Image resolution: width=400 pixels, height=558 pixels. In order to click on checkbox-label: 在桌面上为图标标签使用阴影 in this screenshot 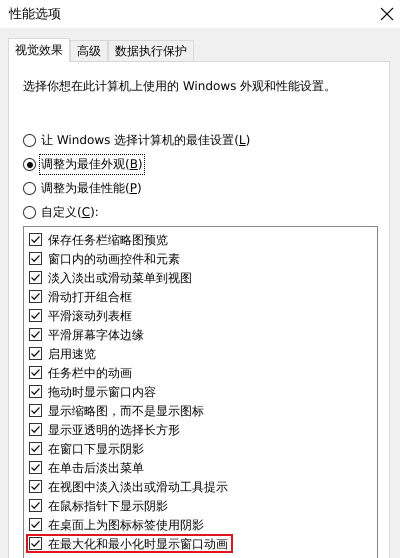, I will do `click(126, 525)`.